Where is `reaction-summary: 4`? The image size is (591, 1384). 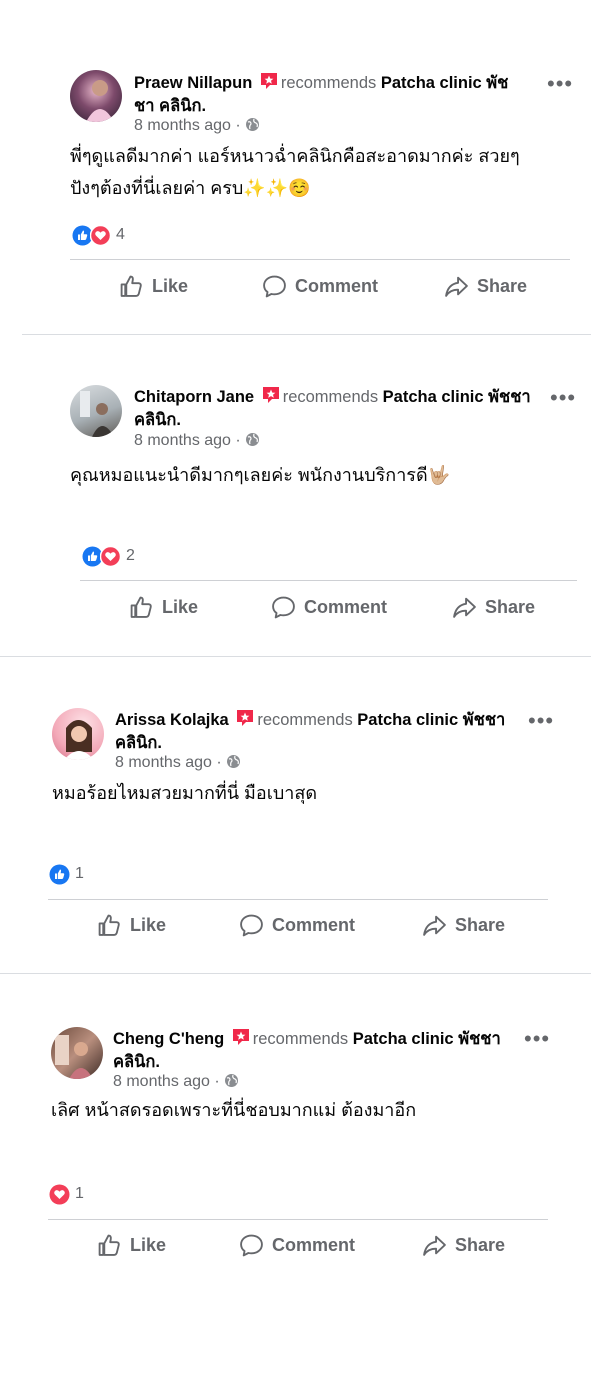 reaction-summary: 4 is located at coordinates (98, 235).